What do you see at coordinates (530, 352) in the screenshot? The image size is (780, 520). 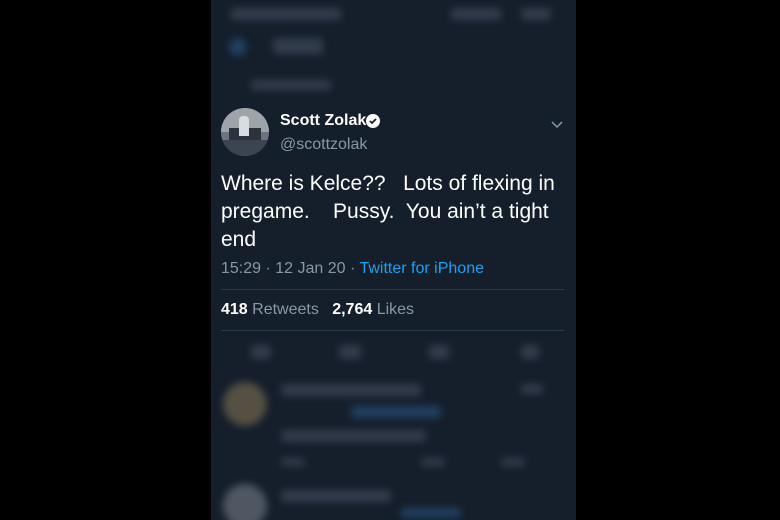 I see `share-icon` at bounding box center [530, 352].